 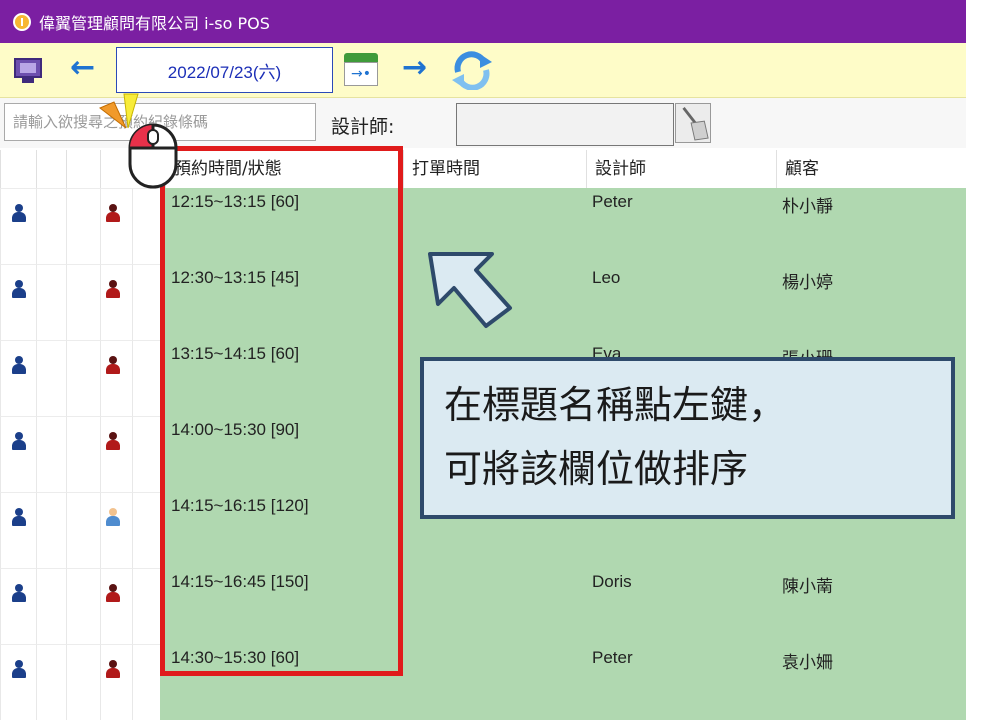 What do you see at coordinates (113, 518) in the screenshot?
I see `male-customer-icon` at bounding box center [113, 518].